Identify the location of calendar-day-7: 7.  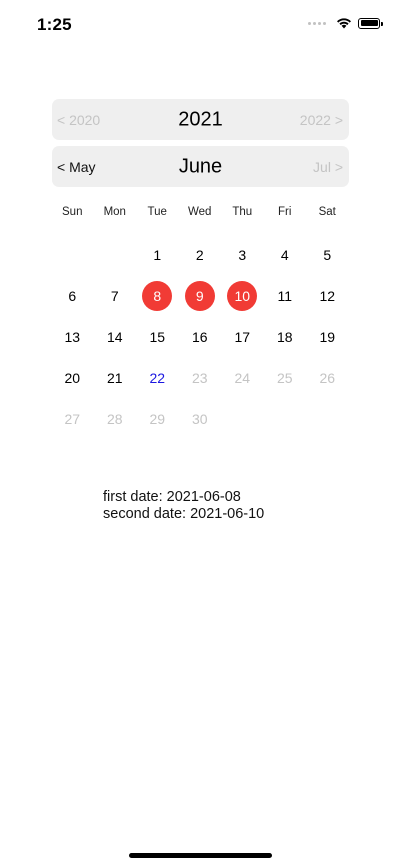
(115, 295).